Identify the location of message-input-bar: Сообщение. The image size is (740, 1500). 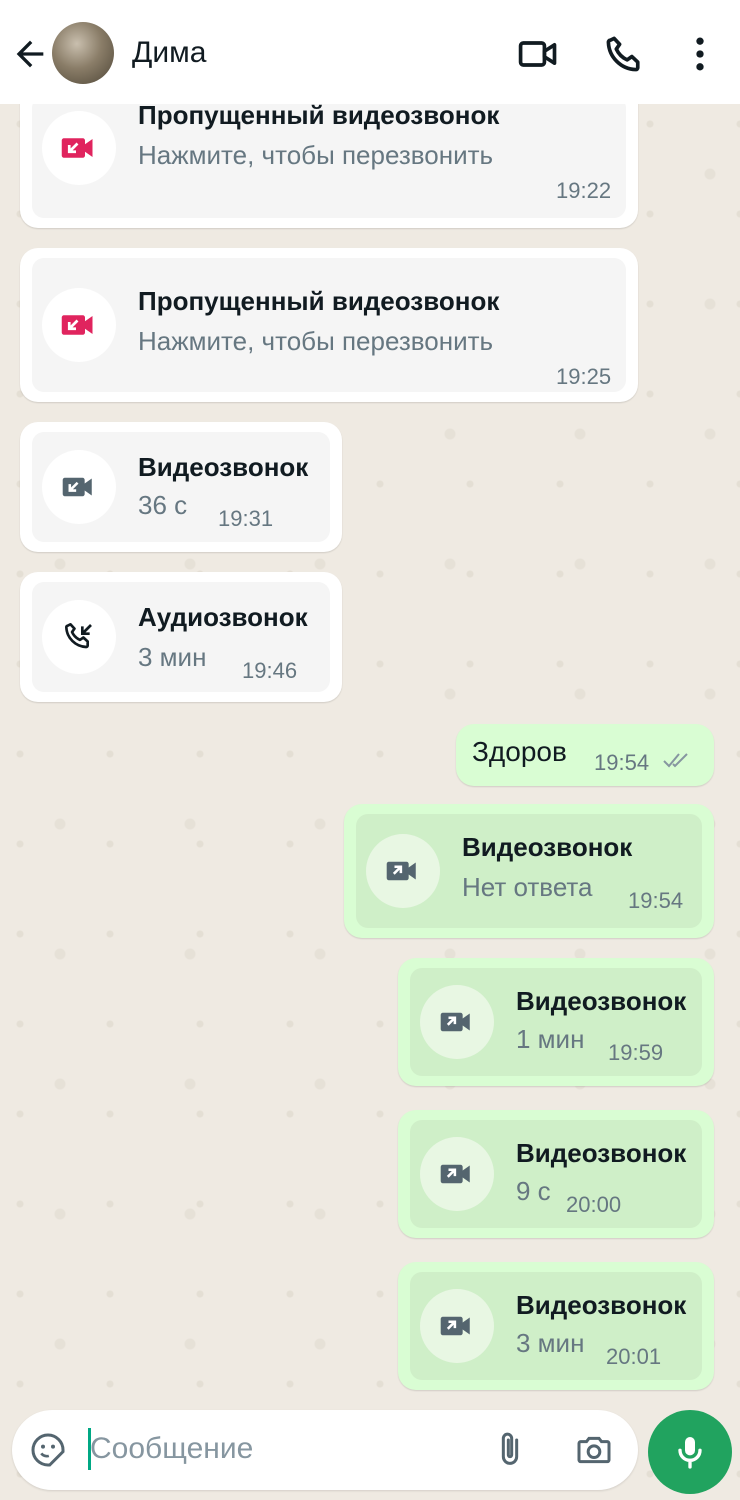
(325, 1450).